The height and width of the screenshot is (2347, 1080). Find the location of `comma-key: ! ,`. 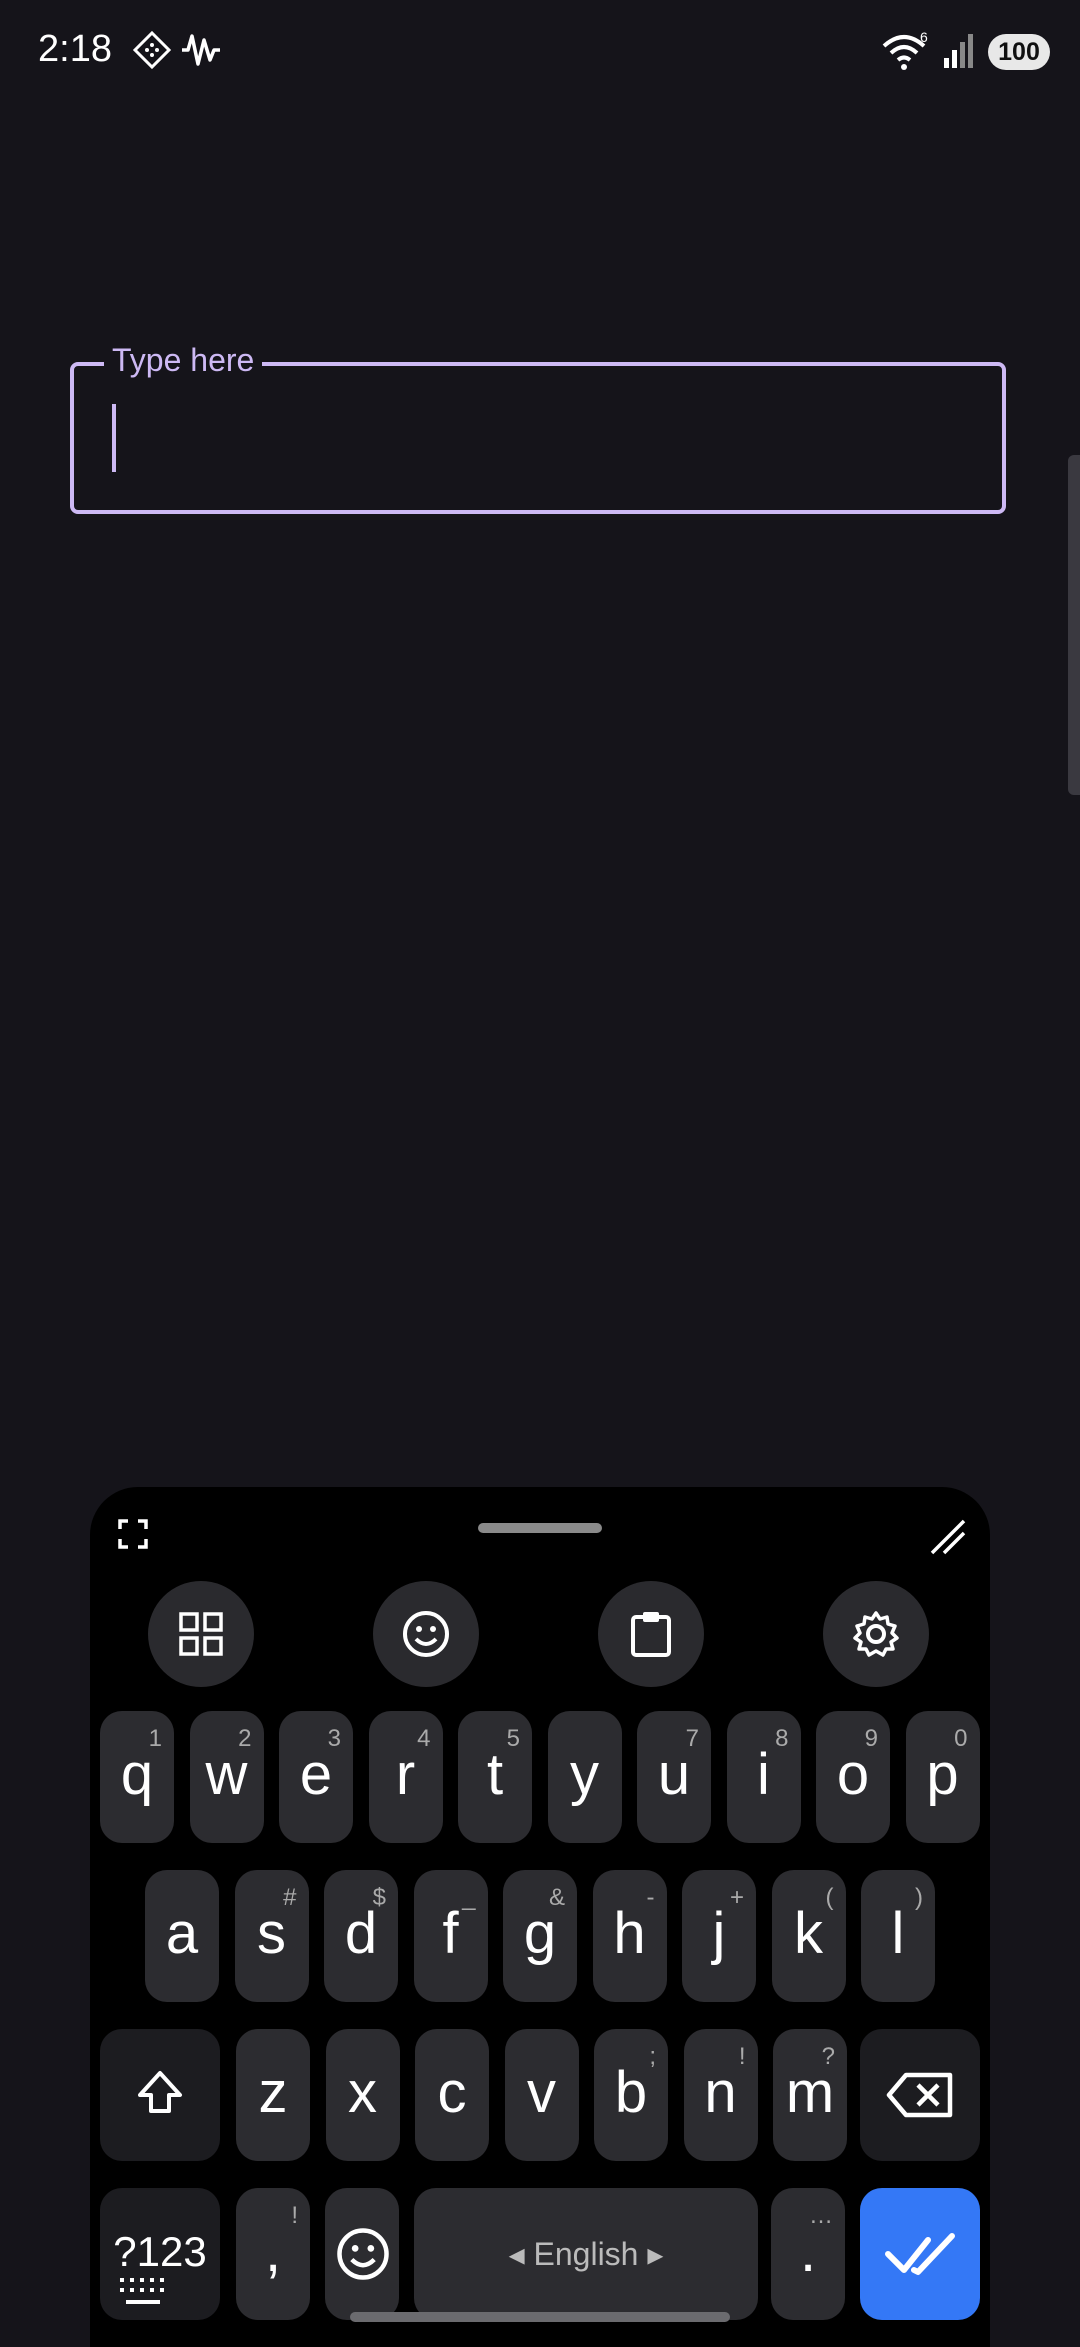

comma-key: ! , is located at coordinates (273, 2254).